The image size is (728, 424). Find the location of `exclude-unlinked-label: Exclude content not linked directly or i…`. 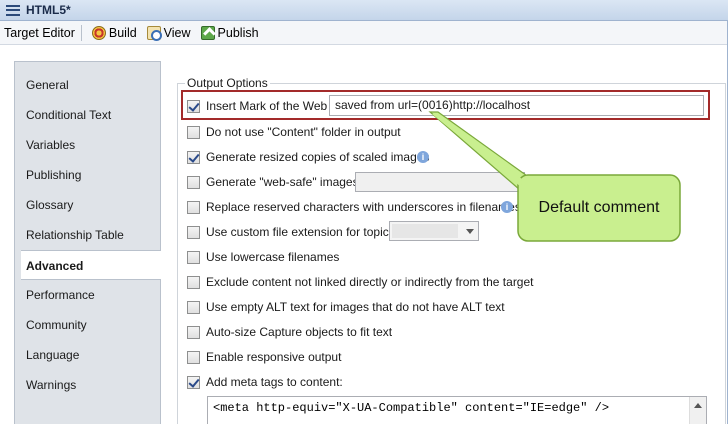

exclude-unlinked-label: Exclude content not linked directly or i… is located at coordinates (370, 282).